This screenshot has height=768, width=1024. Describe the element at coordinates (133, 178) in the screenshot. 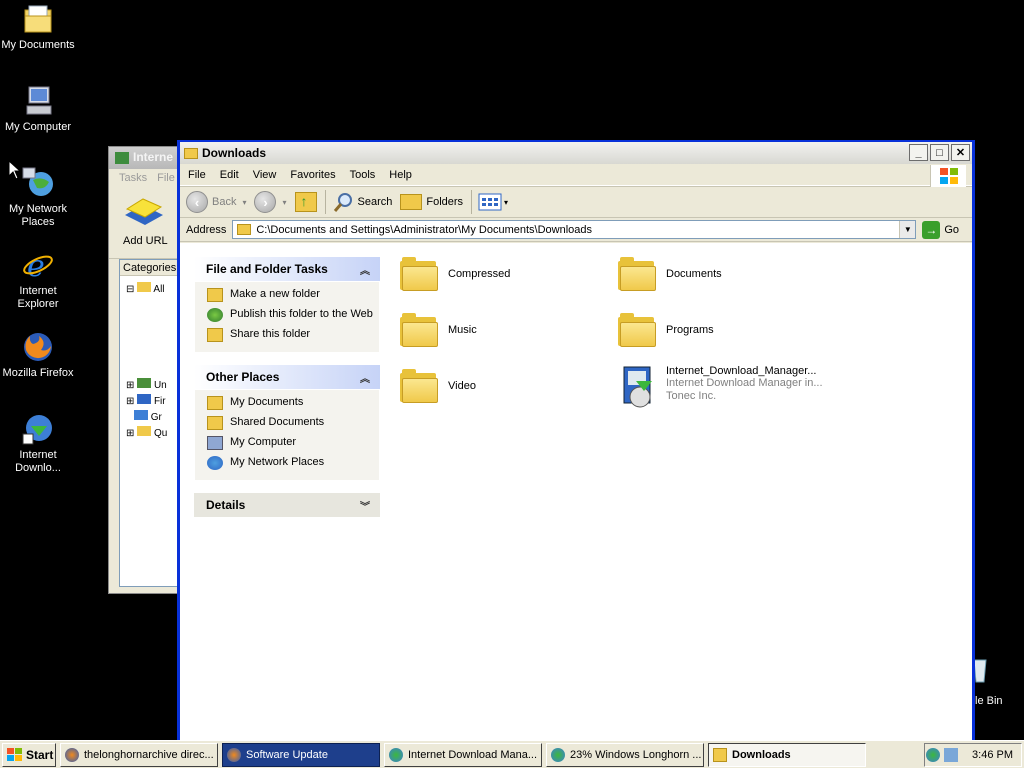

I see `idm-menu-tasks: Tasks` at that location.